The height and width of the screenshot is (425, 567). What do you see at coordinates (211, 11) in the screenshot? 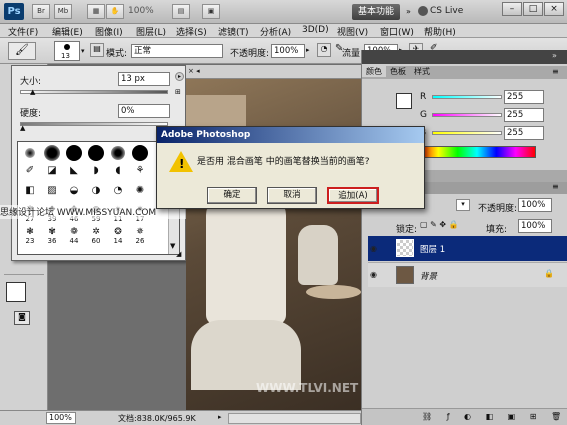
I see `screen-mode-icon: ▣` at bounding box center [211, 11].